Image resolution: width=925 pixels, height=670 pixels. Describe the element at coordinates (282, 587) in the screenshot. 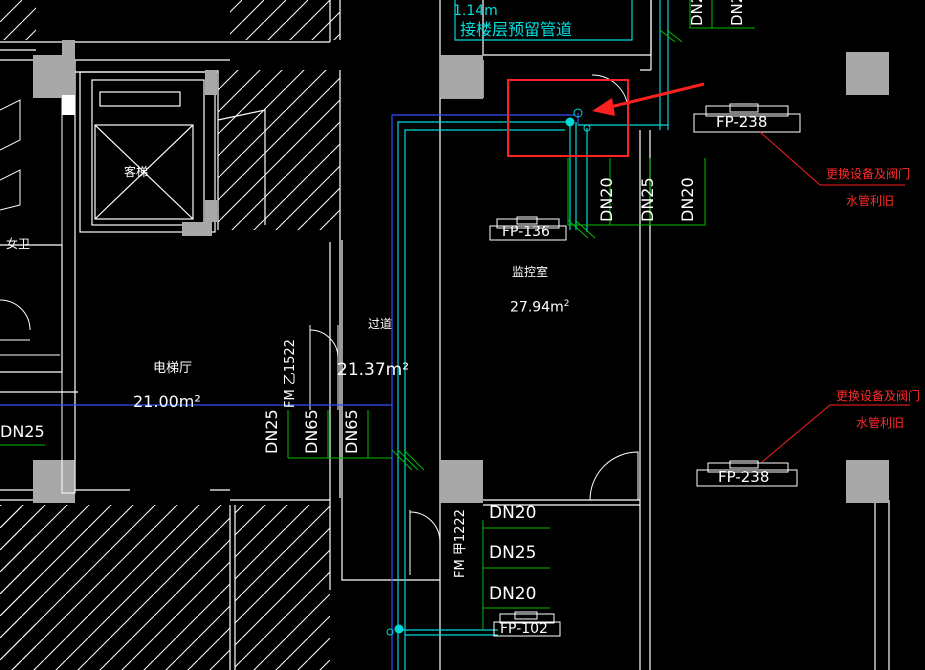

I see `hatched-wall-bottom` at that location.